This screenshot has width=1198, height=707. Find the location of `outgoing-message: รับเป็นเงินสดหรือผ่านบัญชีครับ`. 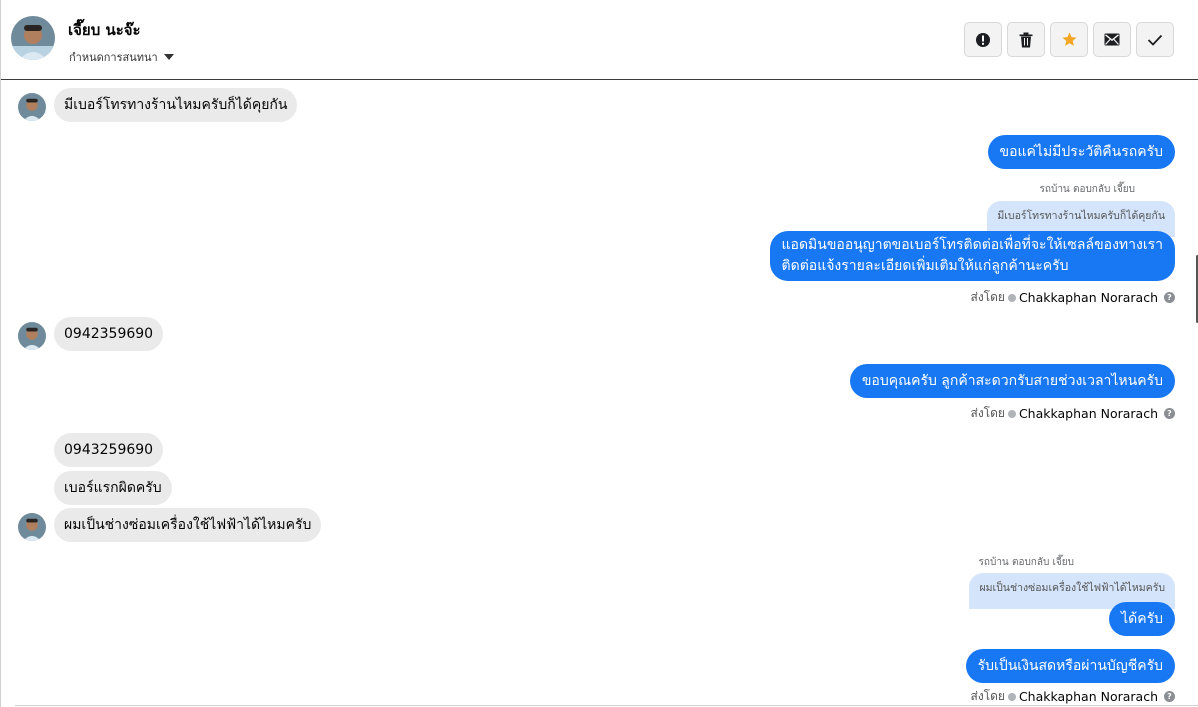

outgoing-message: รับเป็นเงินสดหรือผ่านบัญชีครับ is located at coordinates (1070, 666).